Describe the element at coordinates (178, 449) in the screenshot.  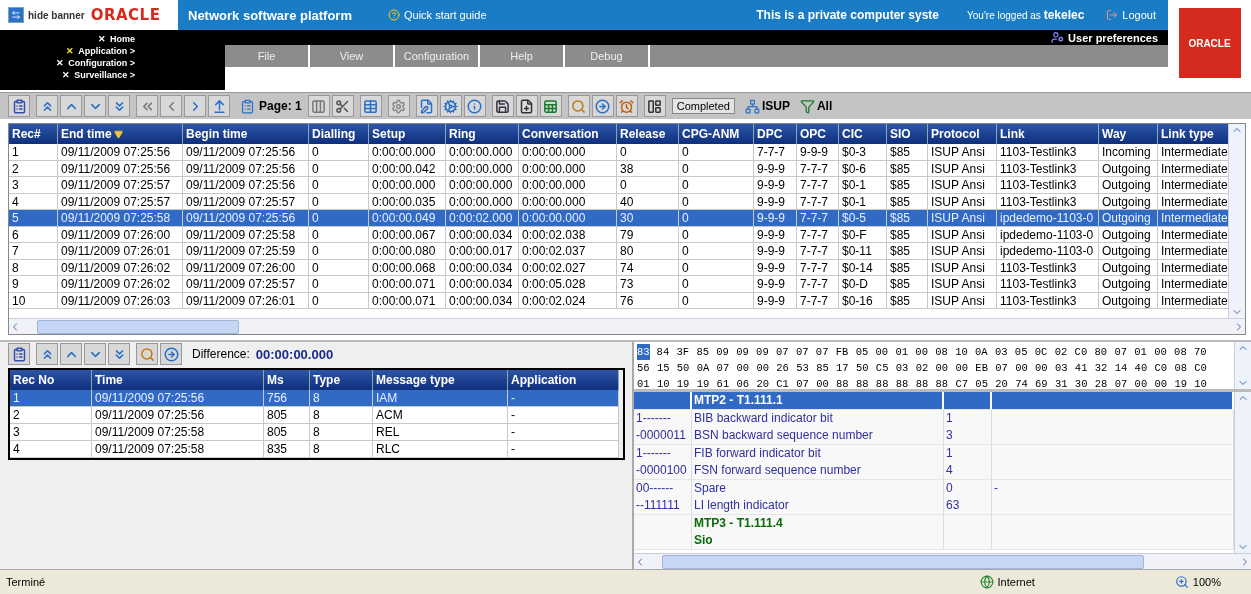
I see `table-cell: 09/11/2009 07:25:58` at that location.